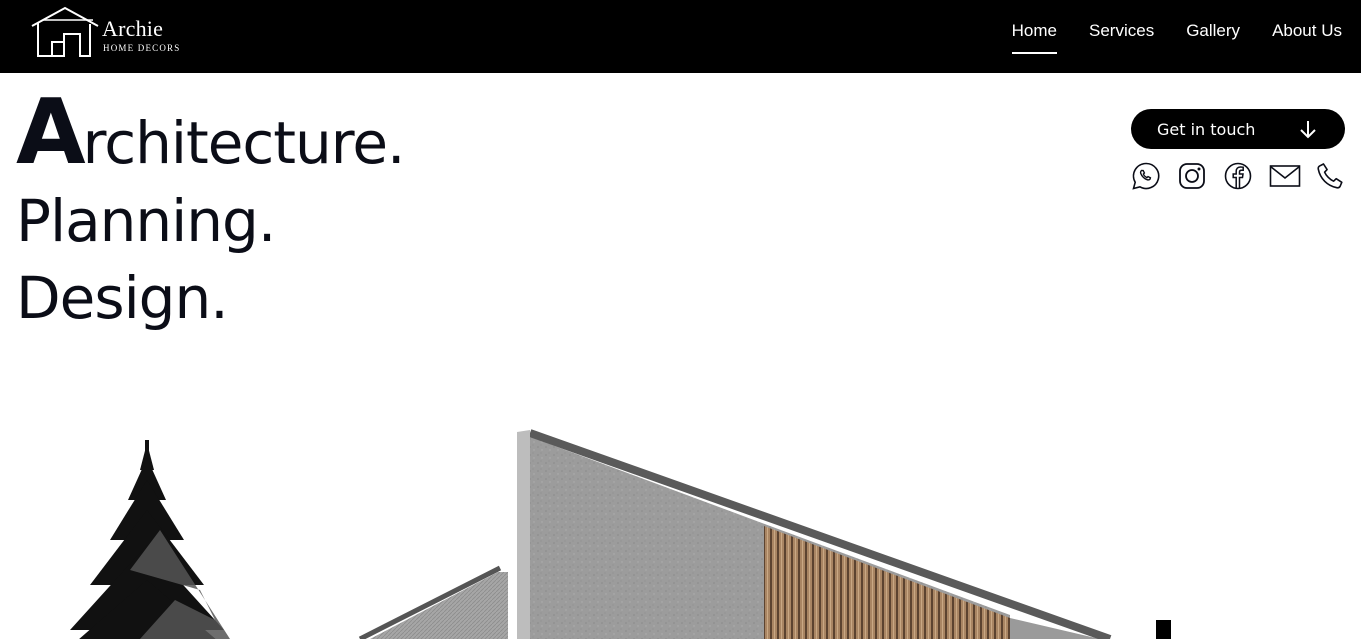 This screenshot has height=639, width=1361. What do you see at coordinates (146, 221) in the screenshot?
I see `headline-planning: Planning.` at bounding box center [146, 221].